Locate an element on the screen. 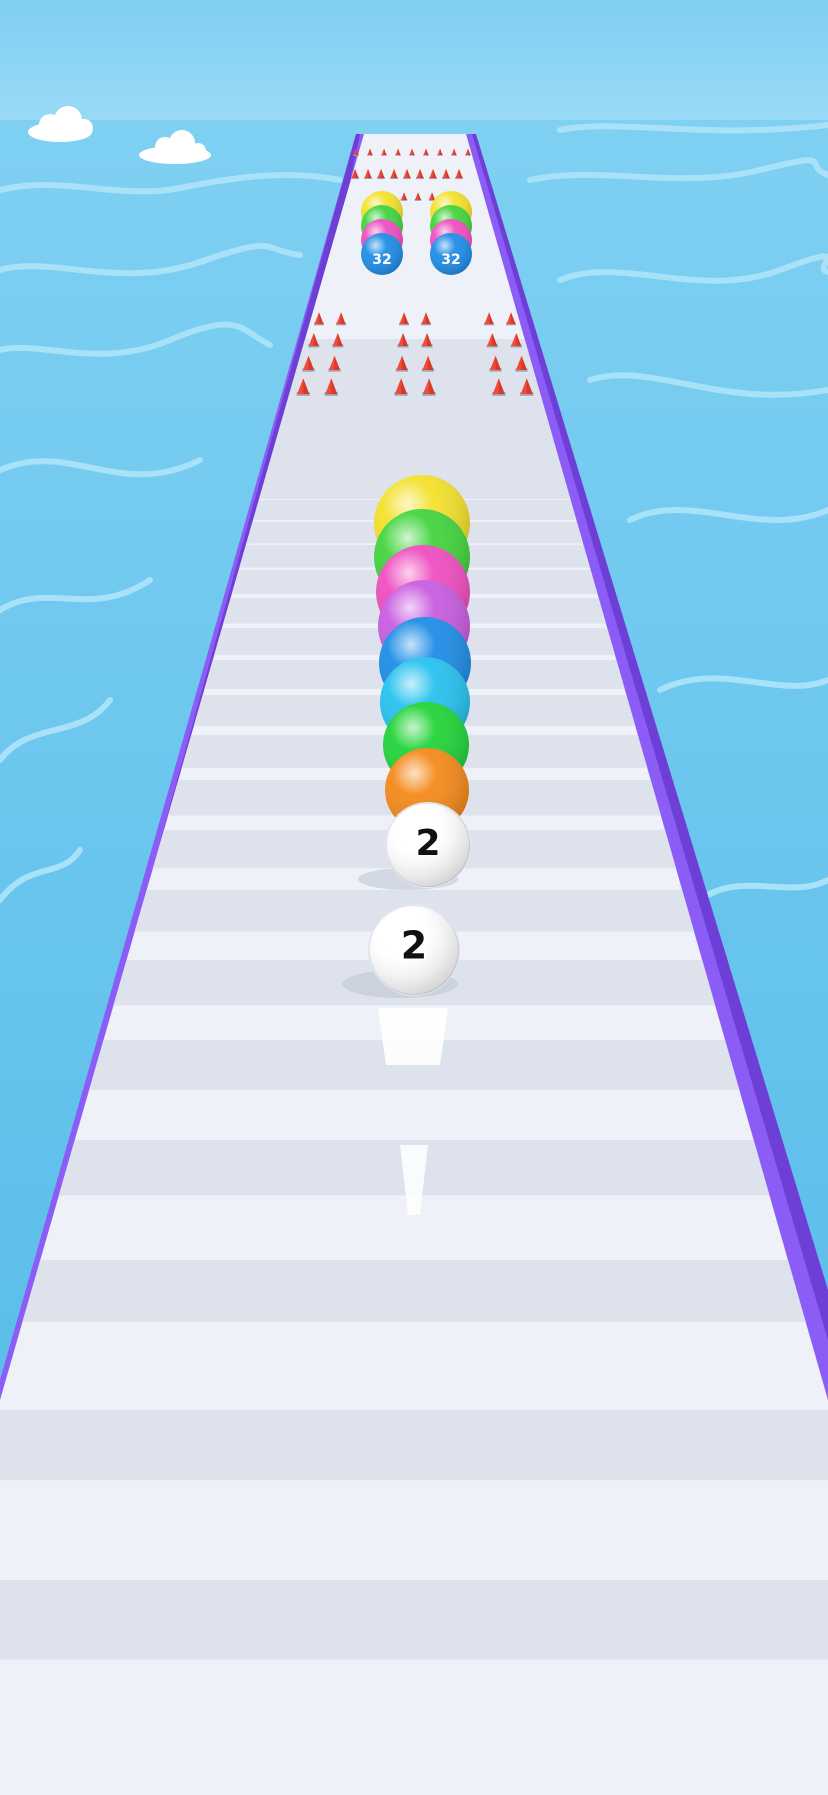  trail-mark-near is located at coordinates (413, 1036).